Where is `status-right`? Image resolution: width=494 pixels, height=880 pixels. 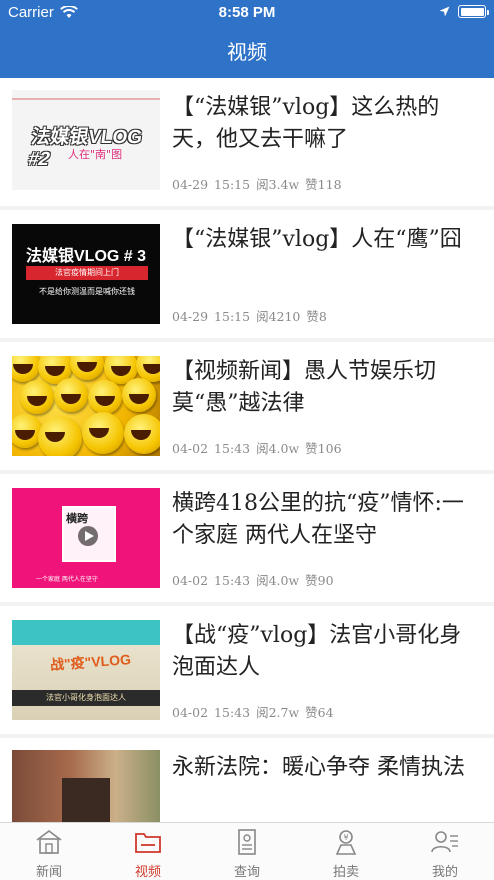
status-right is located at coordinates (464, 11).